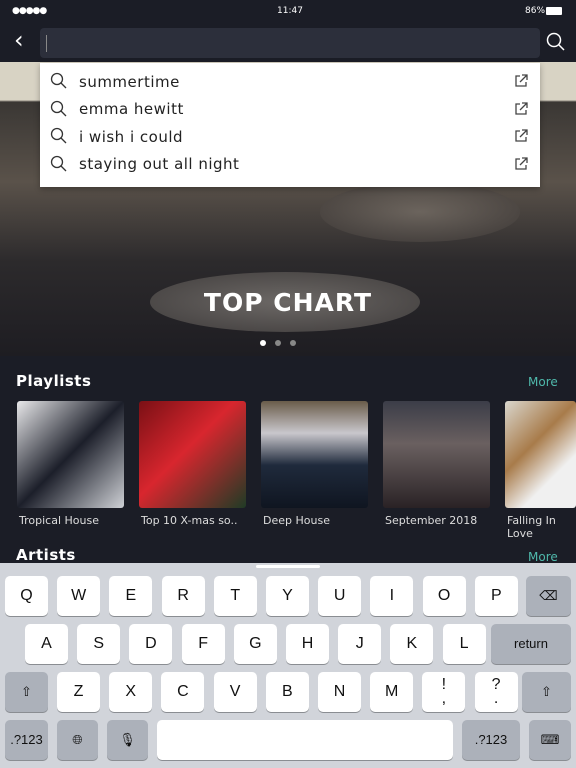 This screenshot has height=768, width=576. I want to click on artists-heading: Artists, so click(46, 555).